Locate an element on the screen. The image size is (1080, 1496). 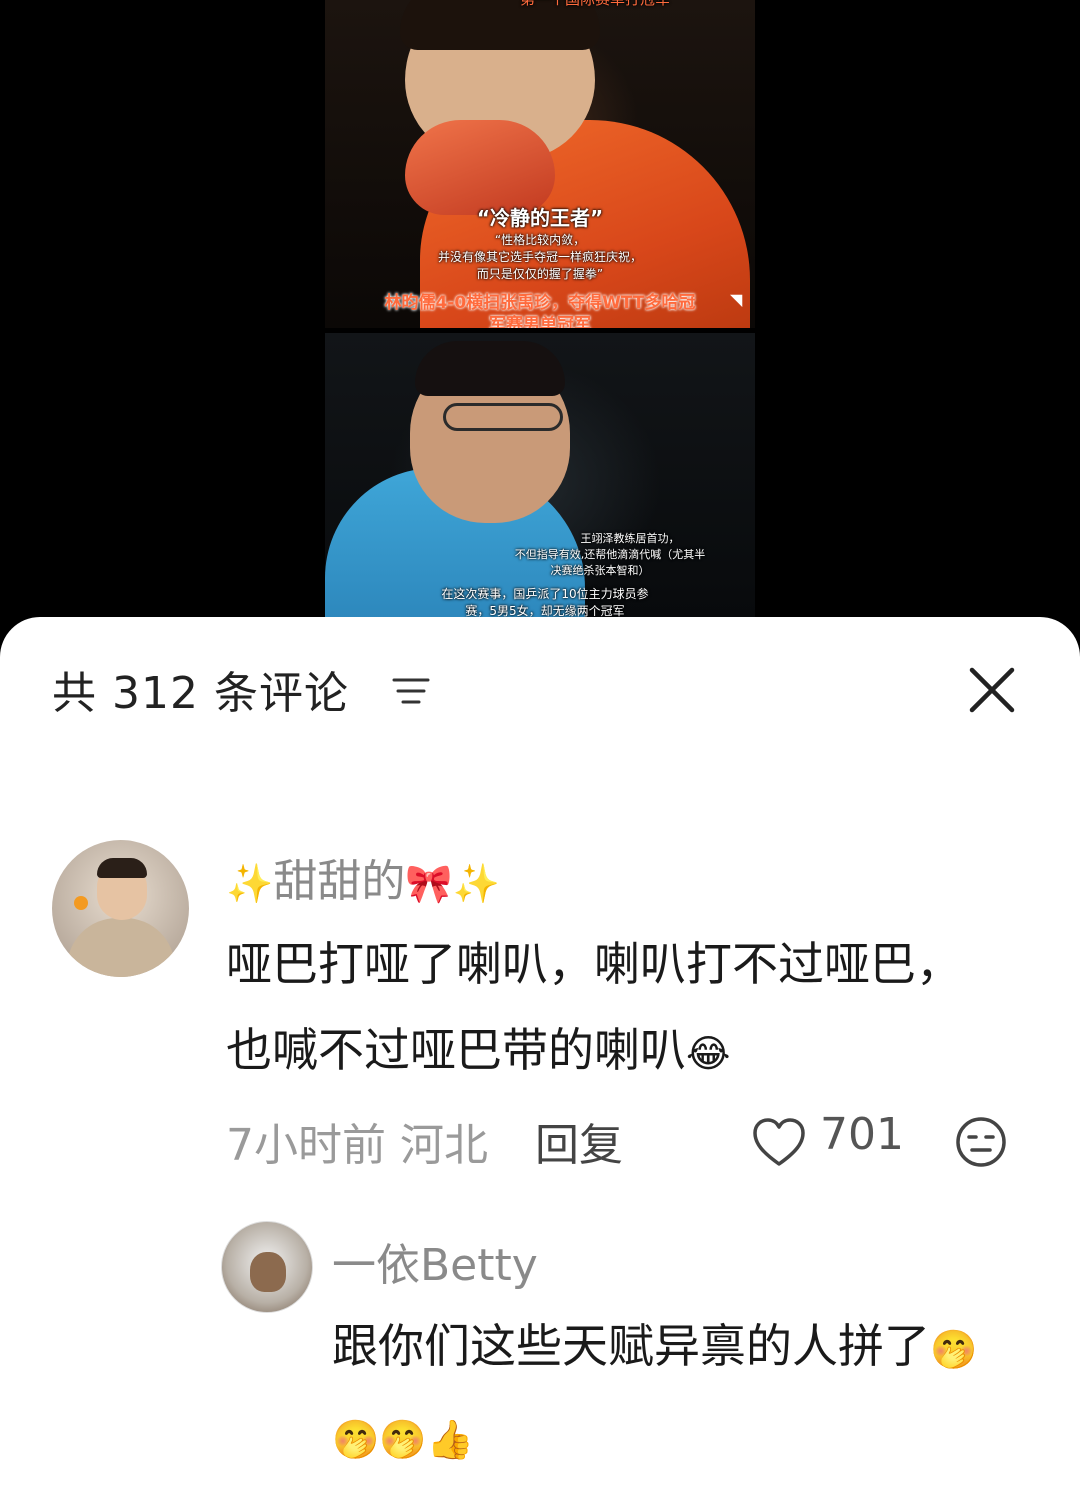
comment-meta: 7小时前 河北 is located at coordinates (357, 1141).